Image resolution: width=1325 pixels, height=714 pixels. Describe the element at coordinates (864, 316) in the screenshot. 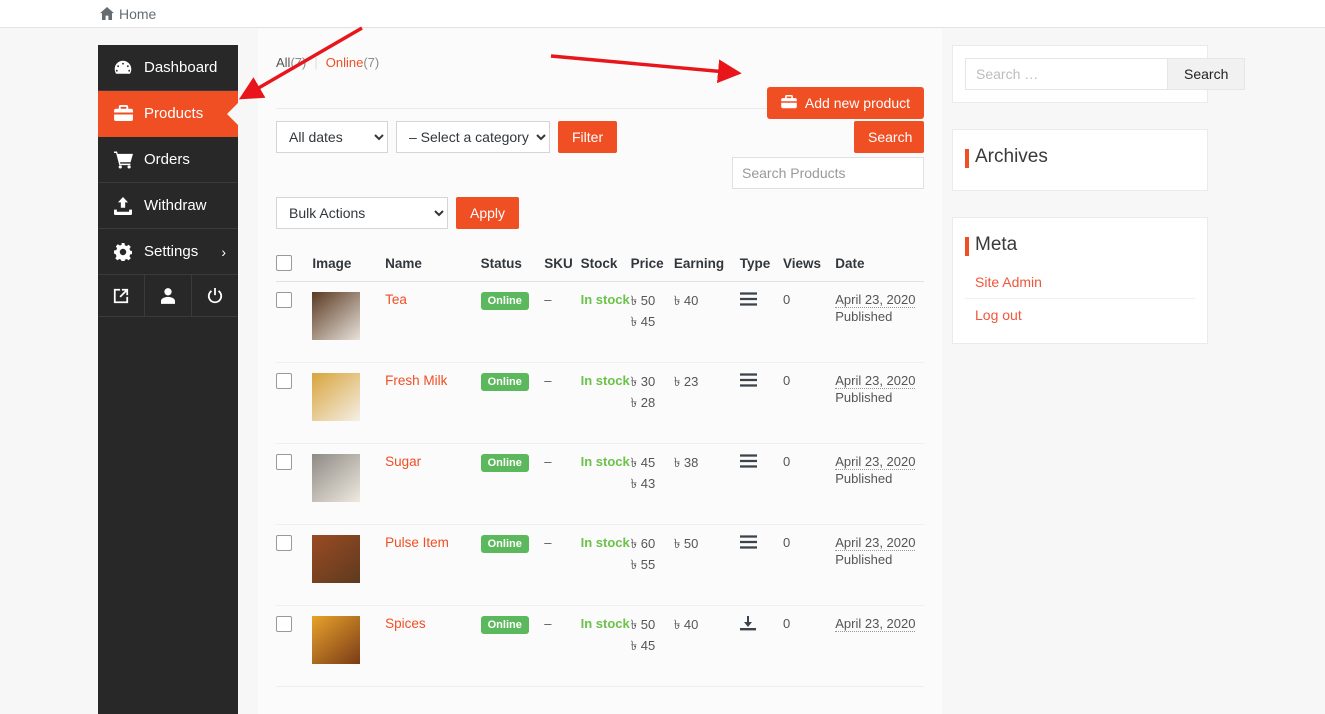

I see `publish-status: Published` at that location.